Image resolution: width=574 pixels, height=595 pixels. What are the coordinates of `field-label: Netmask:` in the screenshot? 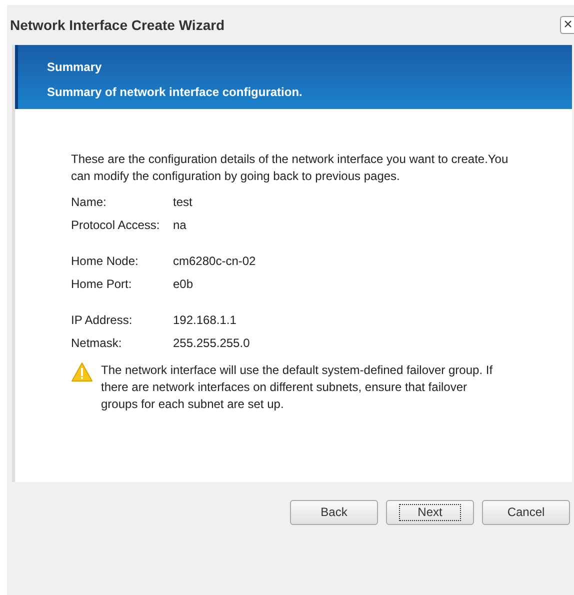 It's located at (97, 343).